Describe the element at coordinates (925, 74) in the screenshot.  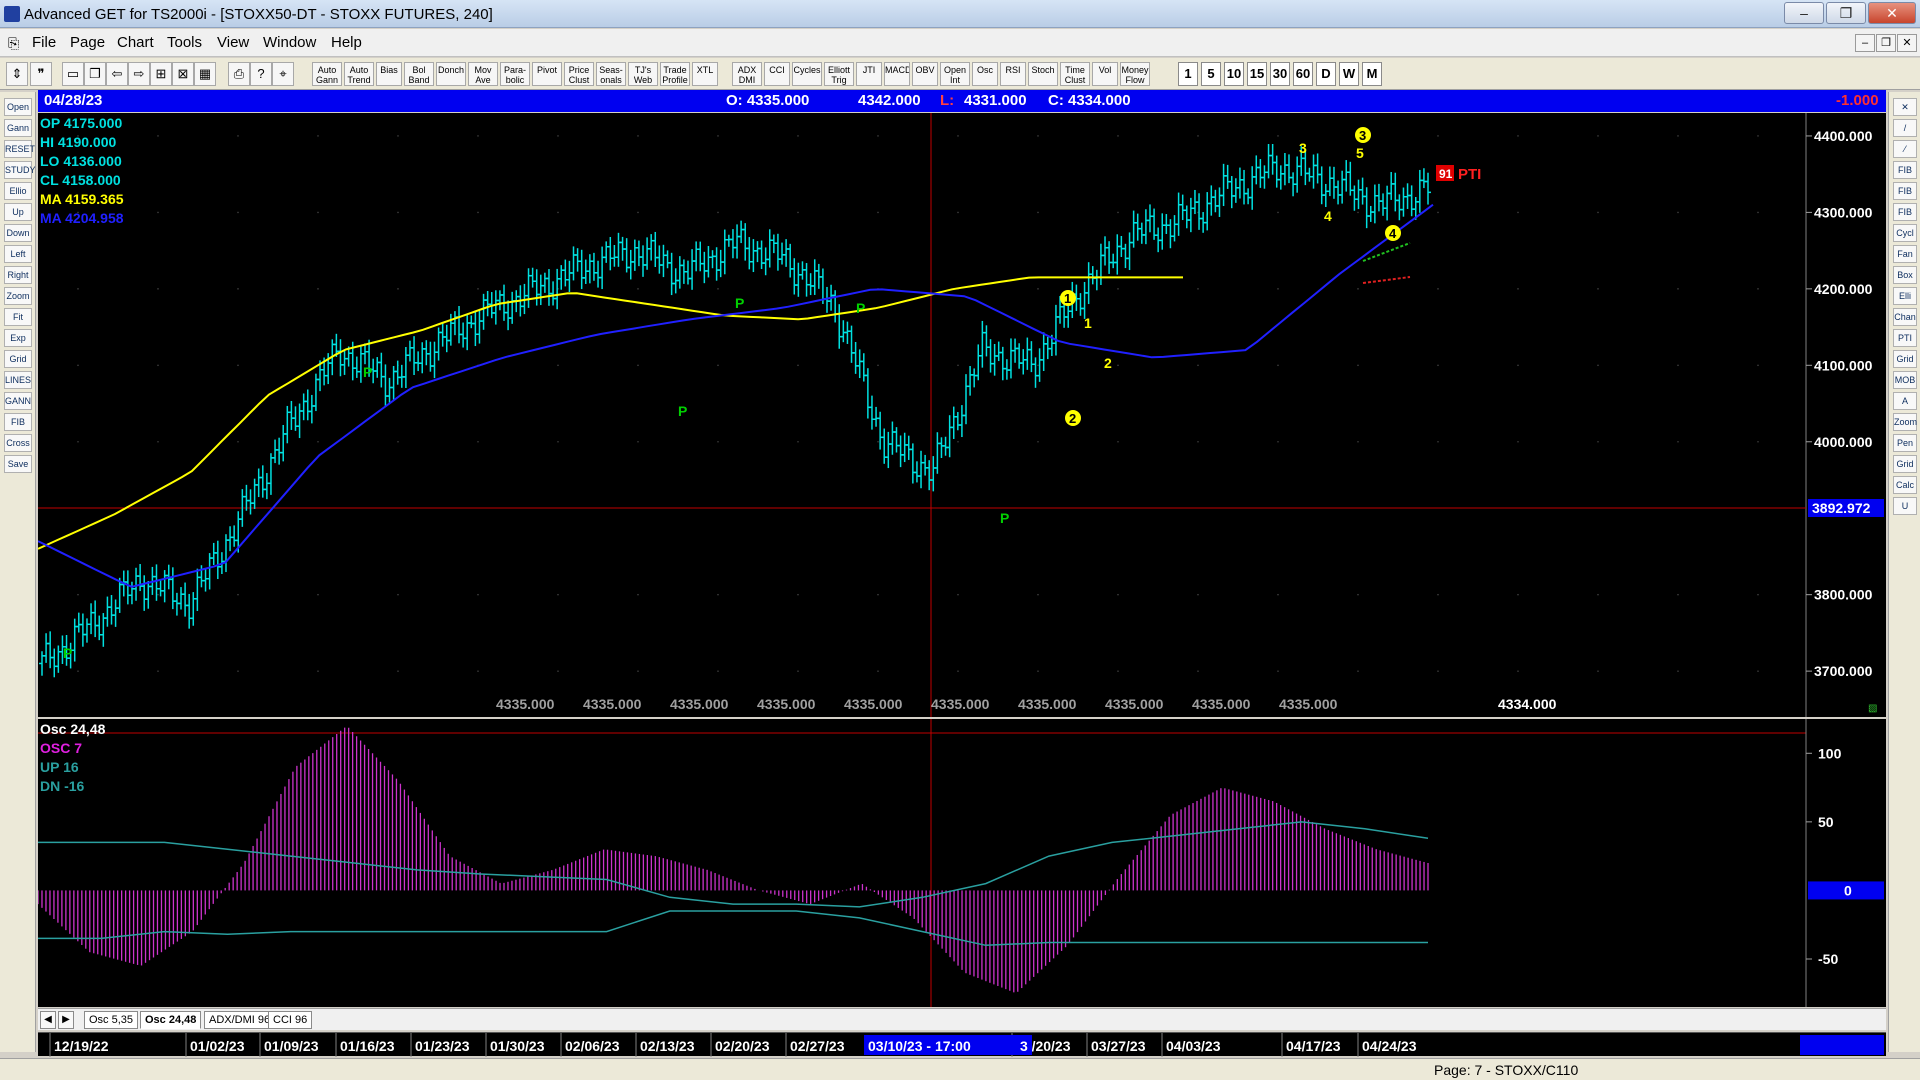
I see `study-button-19: OBV` at that location.